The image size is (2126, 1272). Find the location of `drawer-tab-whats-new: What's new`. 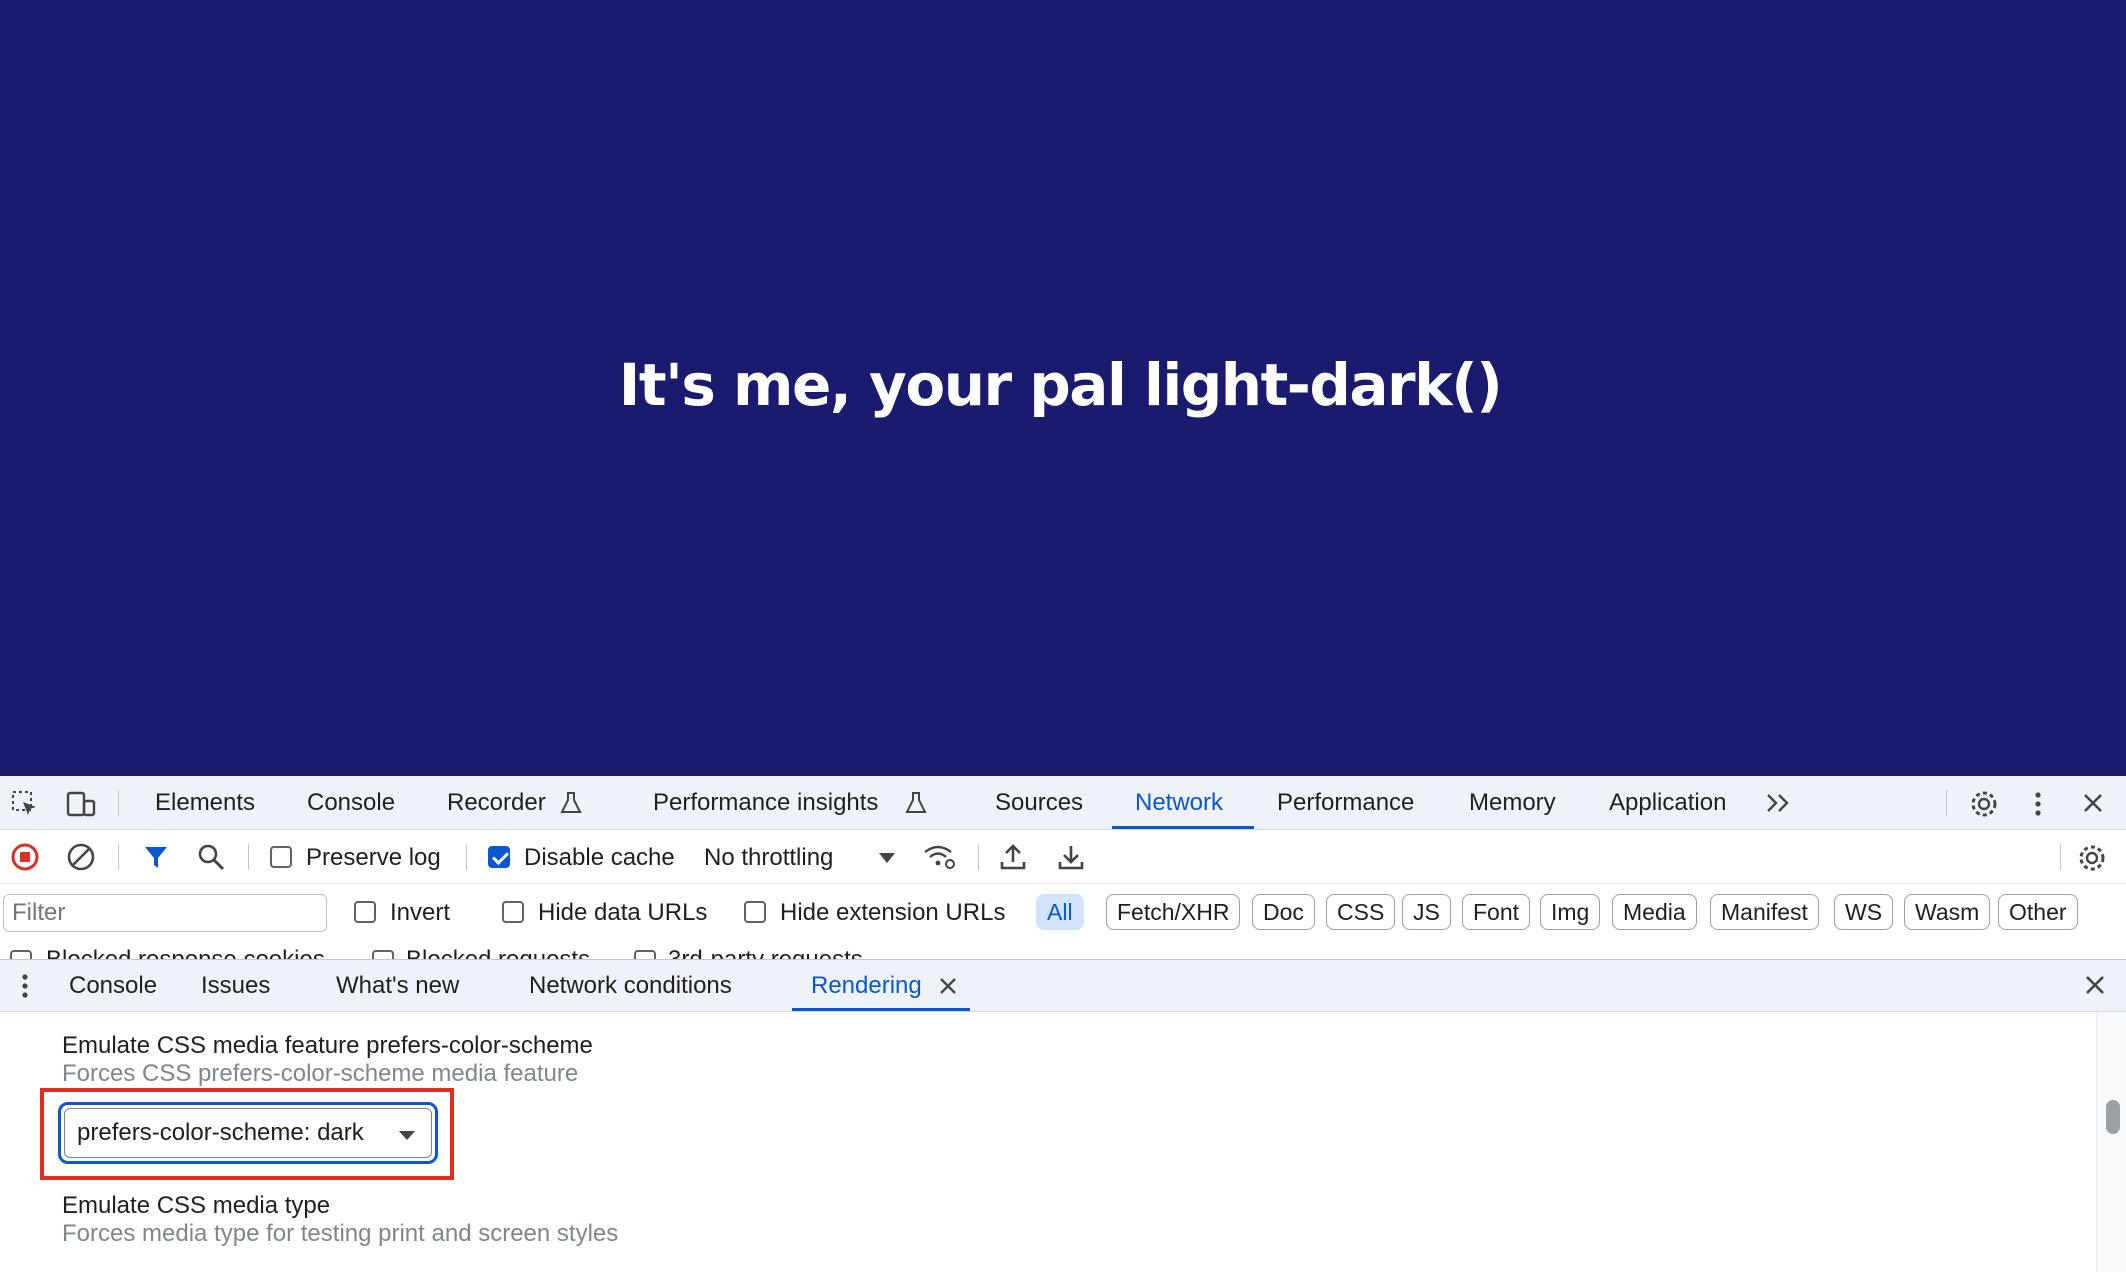

drawer-tab-whats-new: What's new is located at coordinates (397, 986).